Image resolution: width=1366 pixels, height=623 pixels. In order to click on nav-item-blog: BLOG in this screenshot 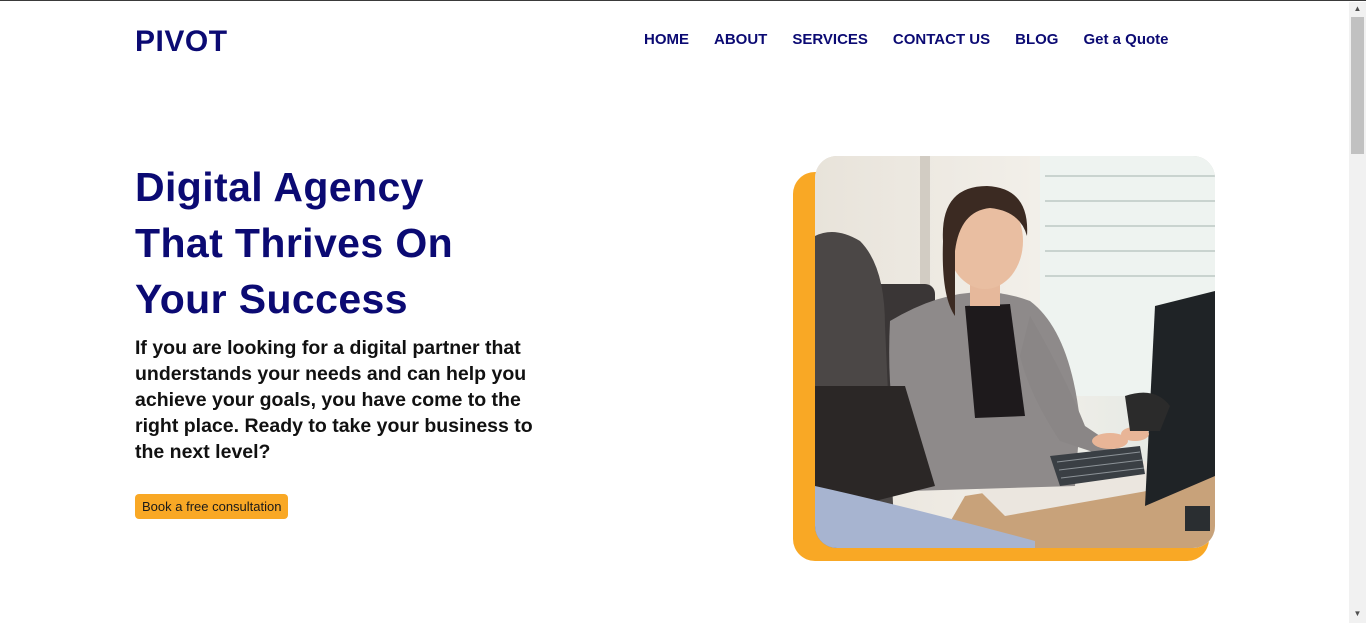, I will do `click(1036, 39)`.